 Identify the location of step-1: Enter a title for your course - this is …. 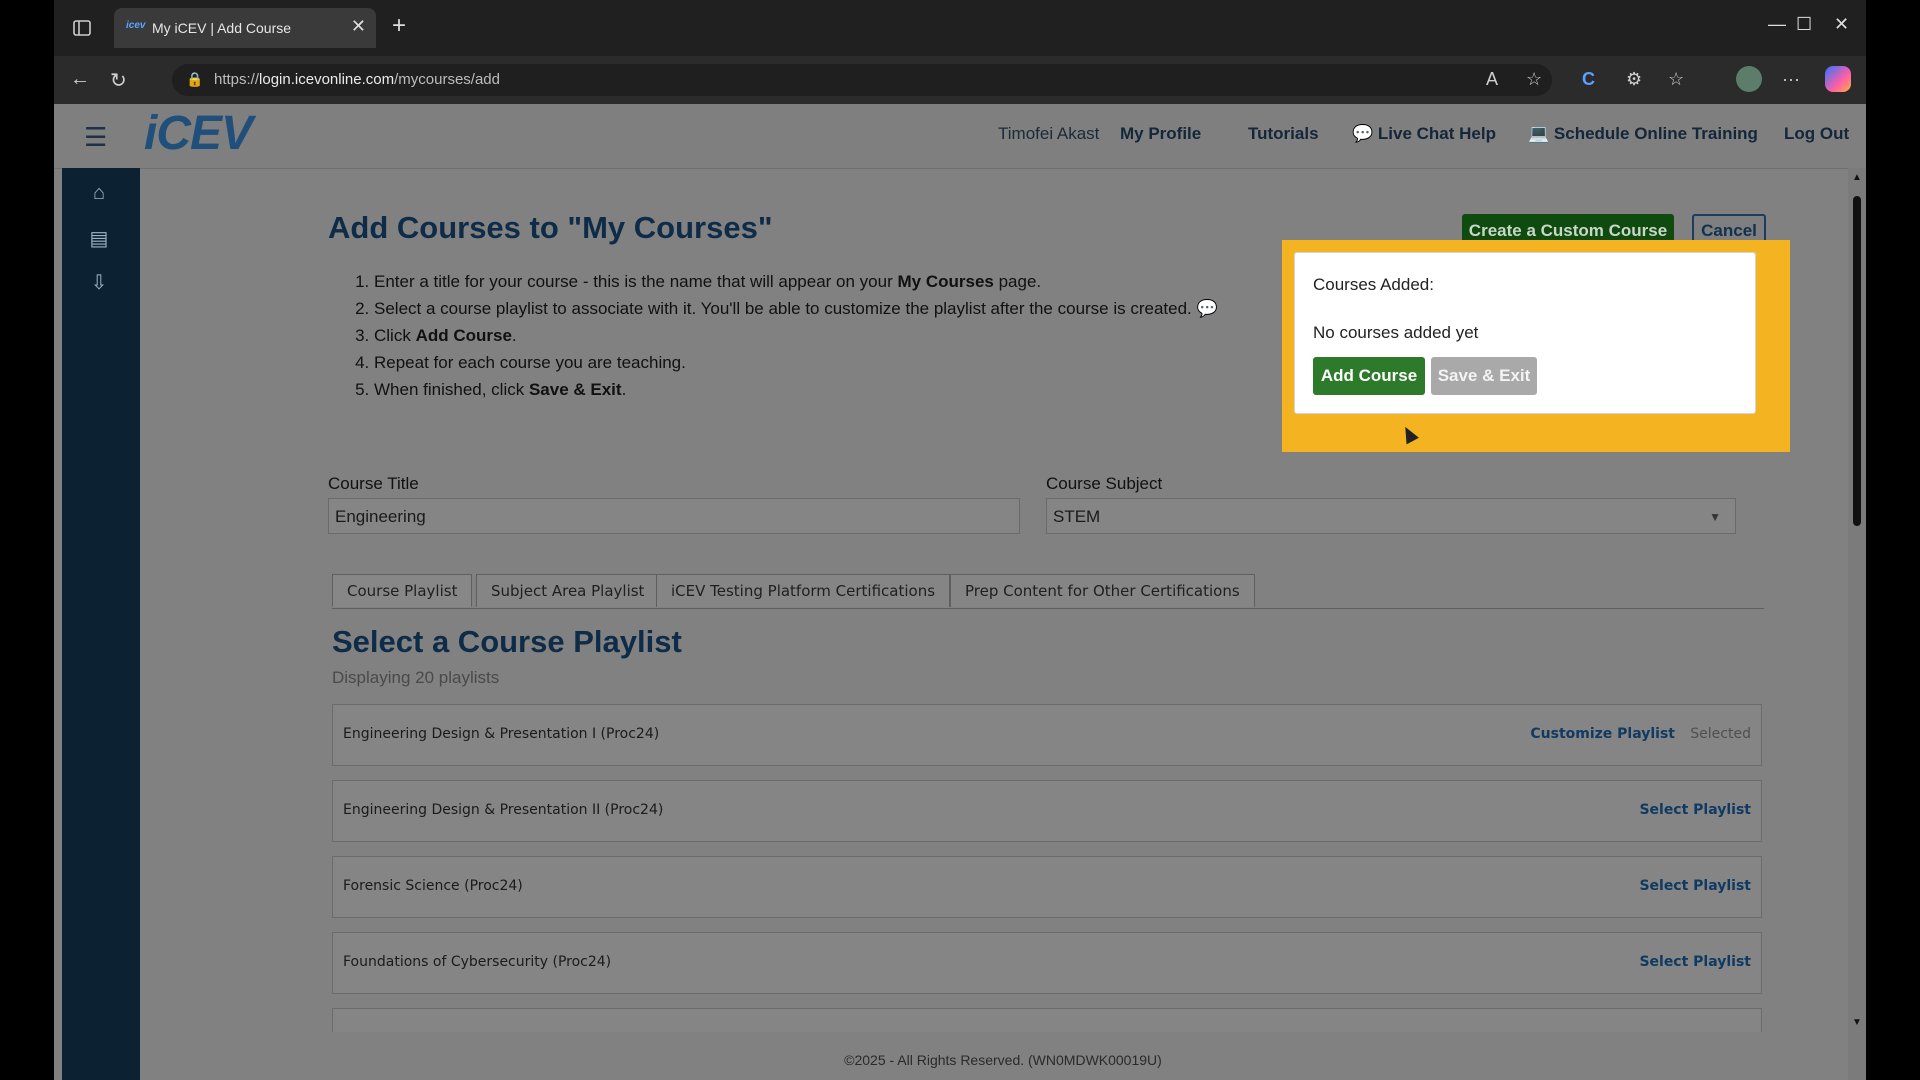
(796, 281).